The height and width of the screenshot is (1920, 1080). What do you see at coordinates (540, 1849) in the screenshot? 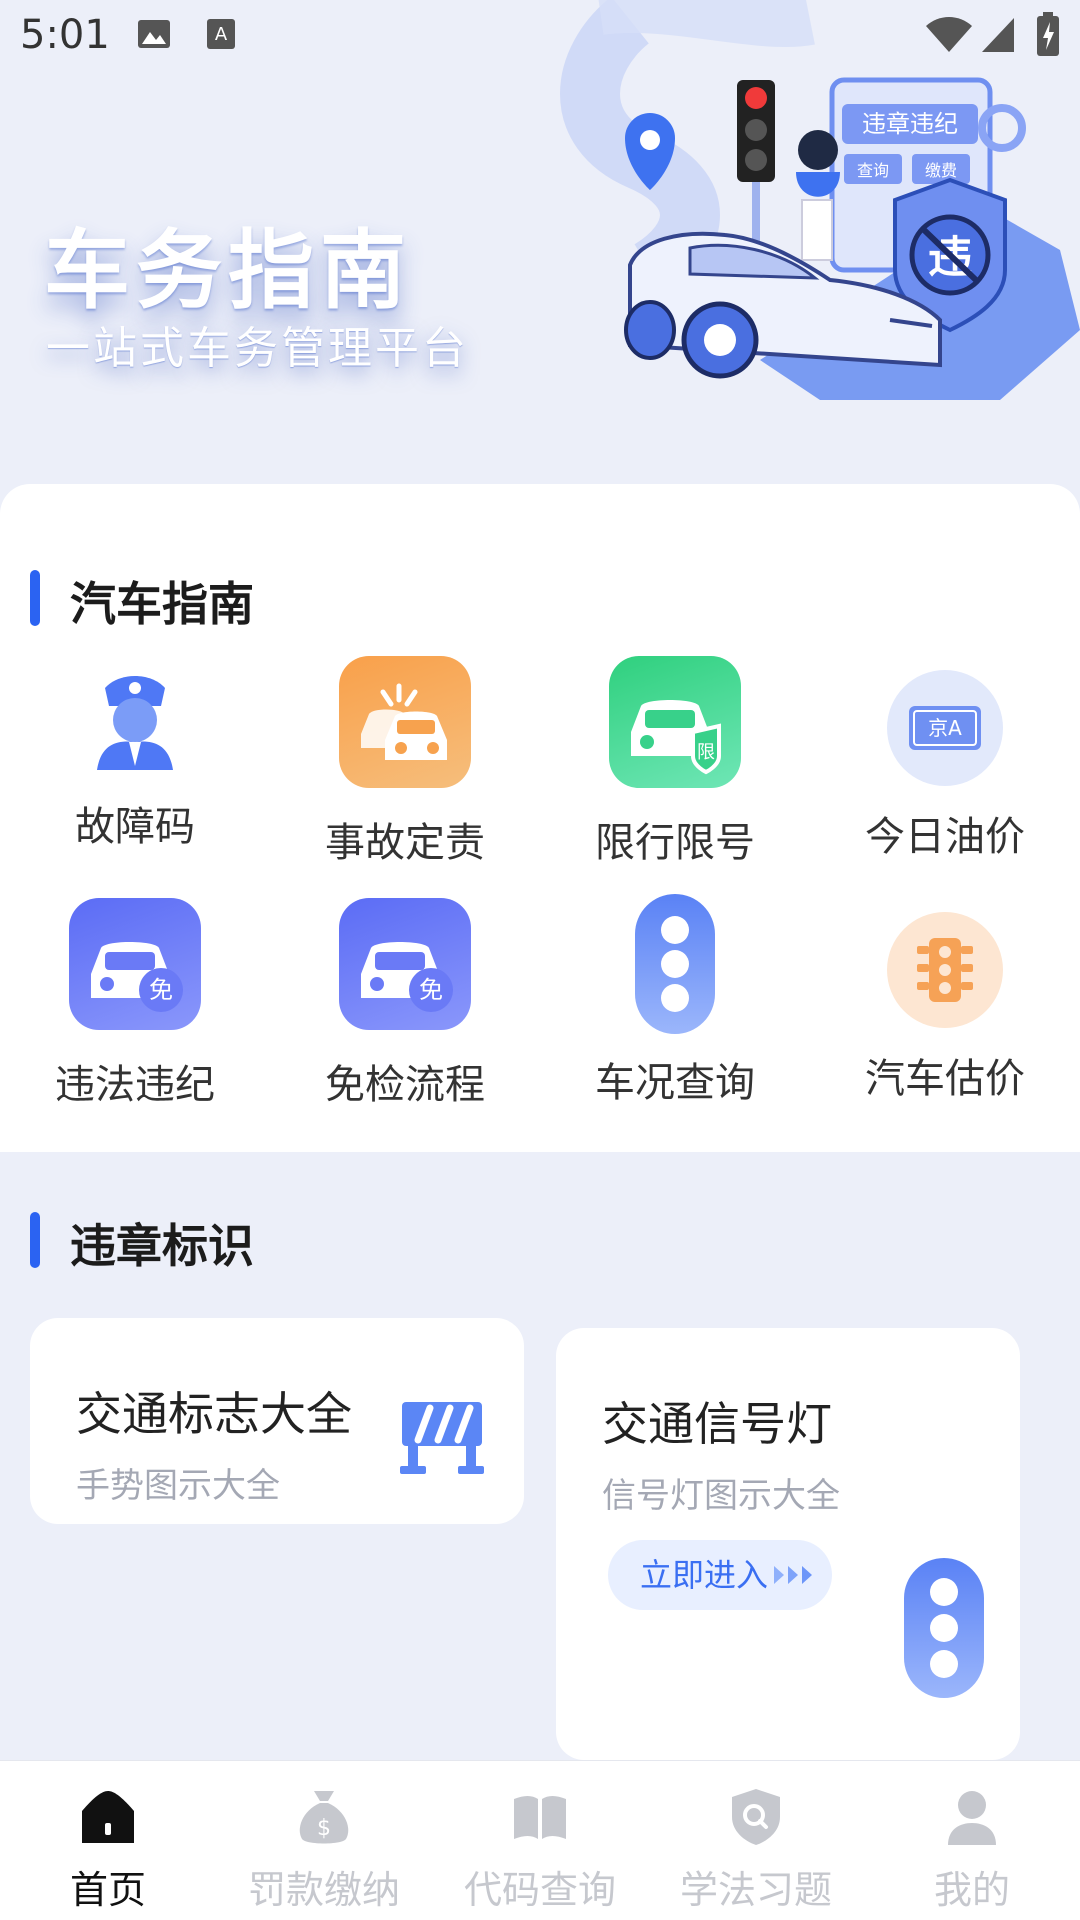
I see `nav-code-query: 代码查询` at bounding box center [540, 1849].